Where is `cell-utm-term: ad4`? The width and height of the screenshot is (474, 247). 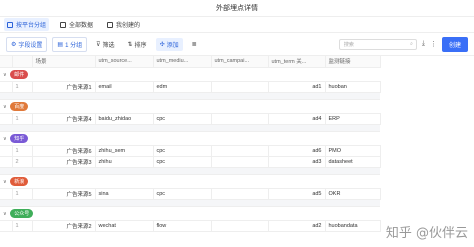 cell-utm-term: ad4 is located at coordinates (297, 119).